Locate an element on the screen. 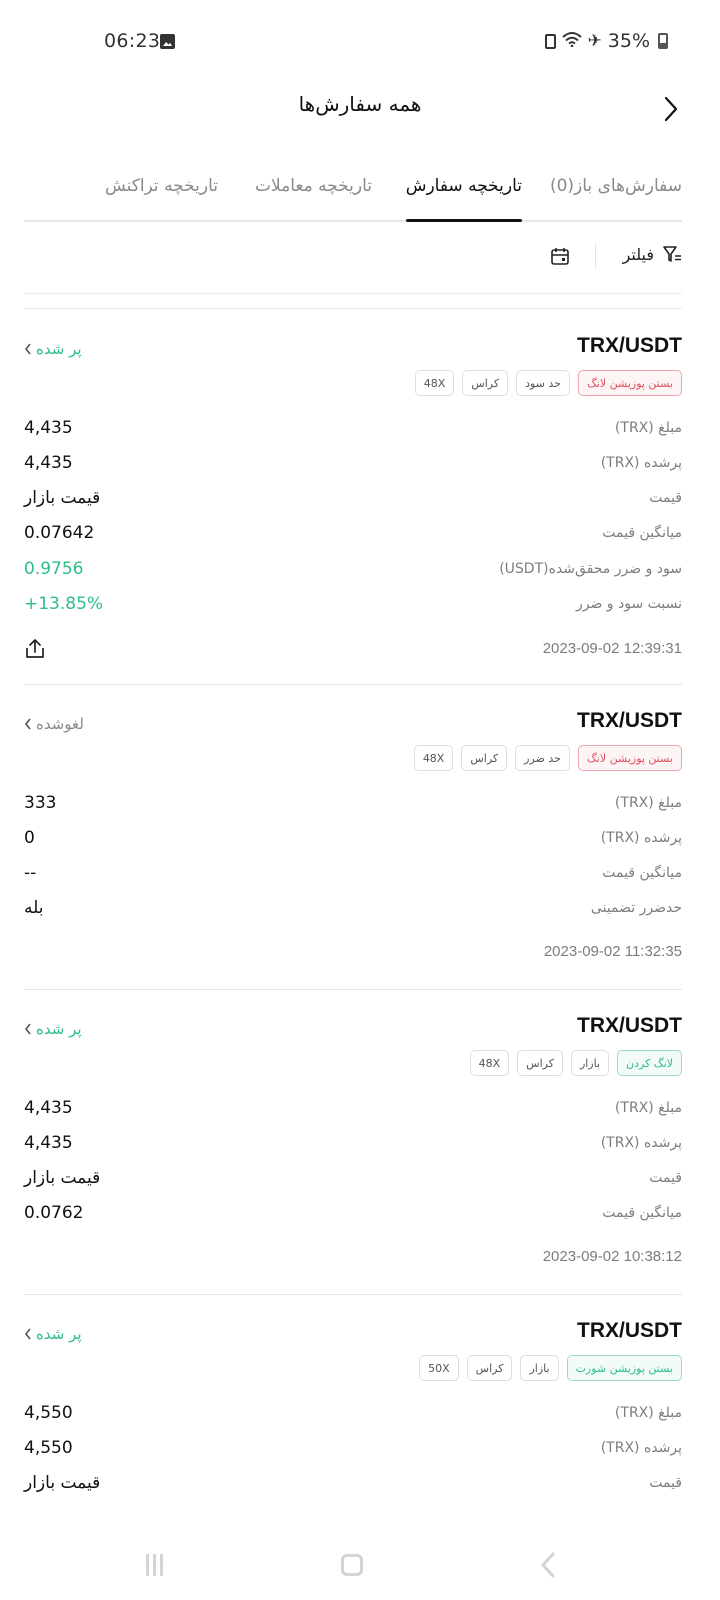 This screenshot has height=1600, width=720. battery-icon is located at coordinates (663, 41).